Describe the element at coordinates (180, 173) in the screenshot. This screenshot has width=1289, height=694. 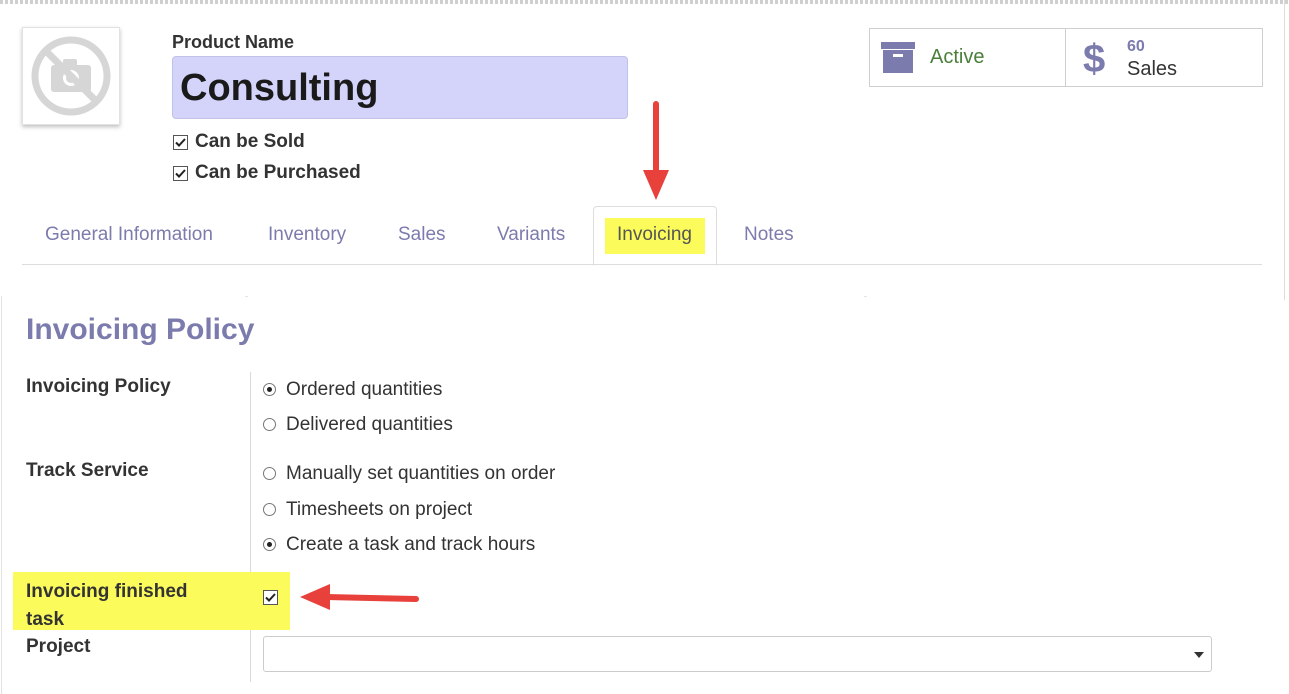
I see `can-be-purchased-checkbox` at that location.